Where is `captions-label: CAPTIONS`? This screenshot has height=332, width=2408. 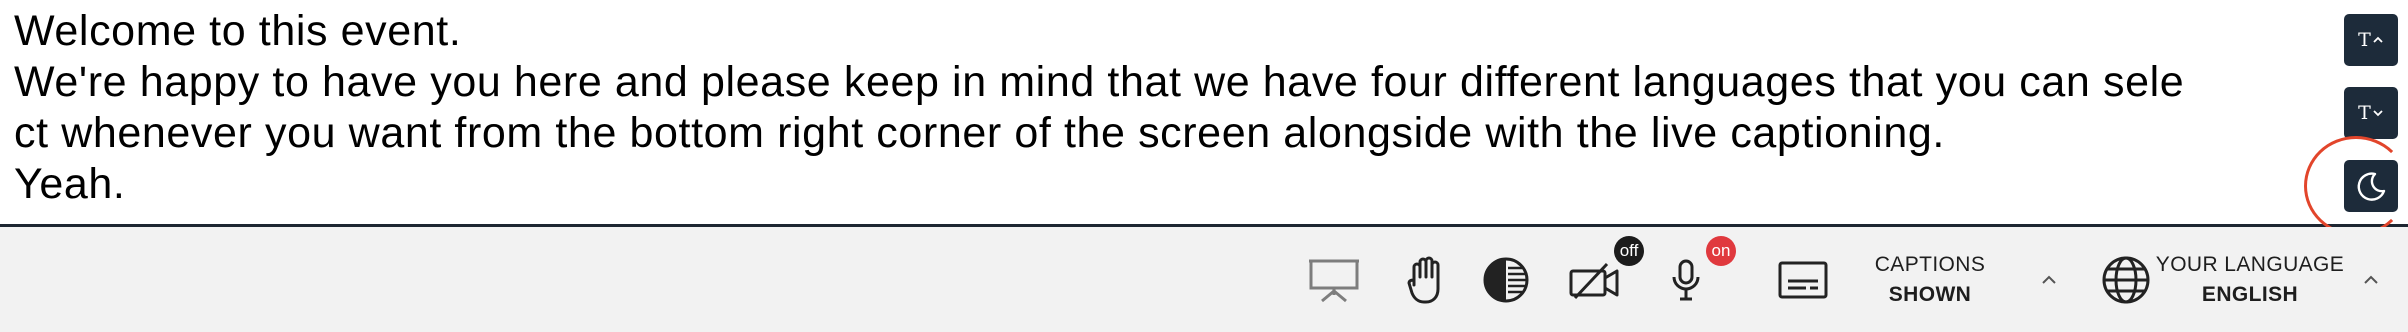 captions-label: CAPTIONS is located at coordinates (1930, 264).